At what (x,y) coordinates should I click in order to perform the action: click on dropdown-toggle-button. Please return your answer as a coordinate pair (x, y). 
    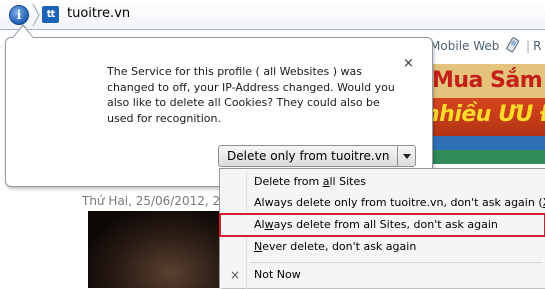
    Looking at the image, I should click on (407, 156).